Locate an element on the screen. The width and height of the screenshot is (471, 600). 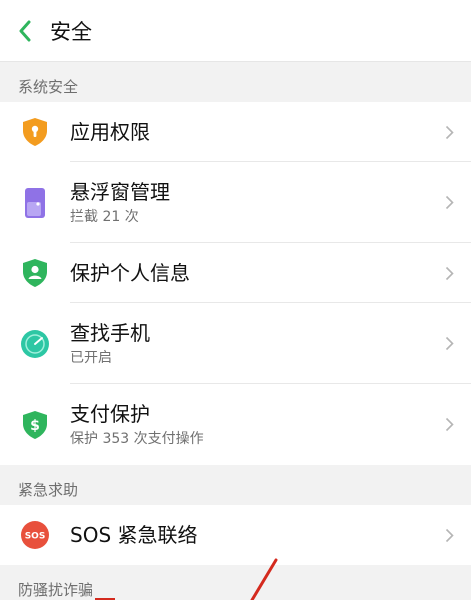
svg-text: SOS is located at coordinates (35, 537).